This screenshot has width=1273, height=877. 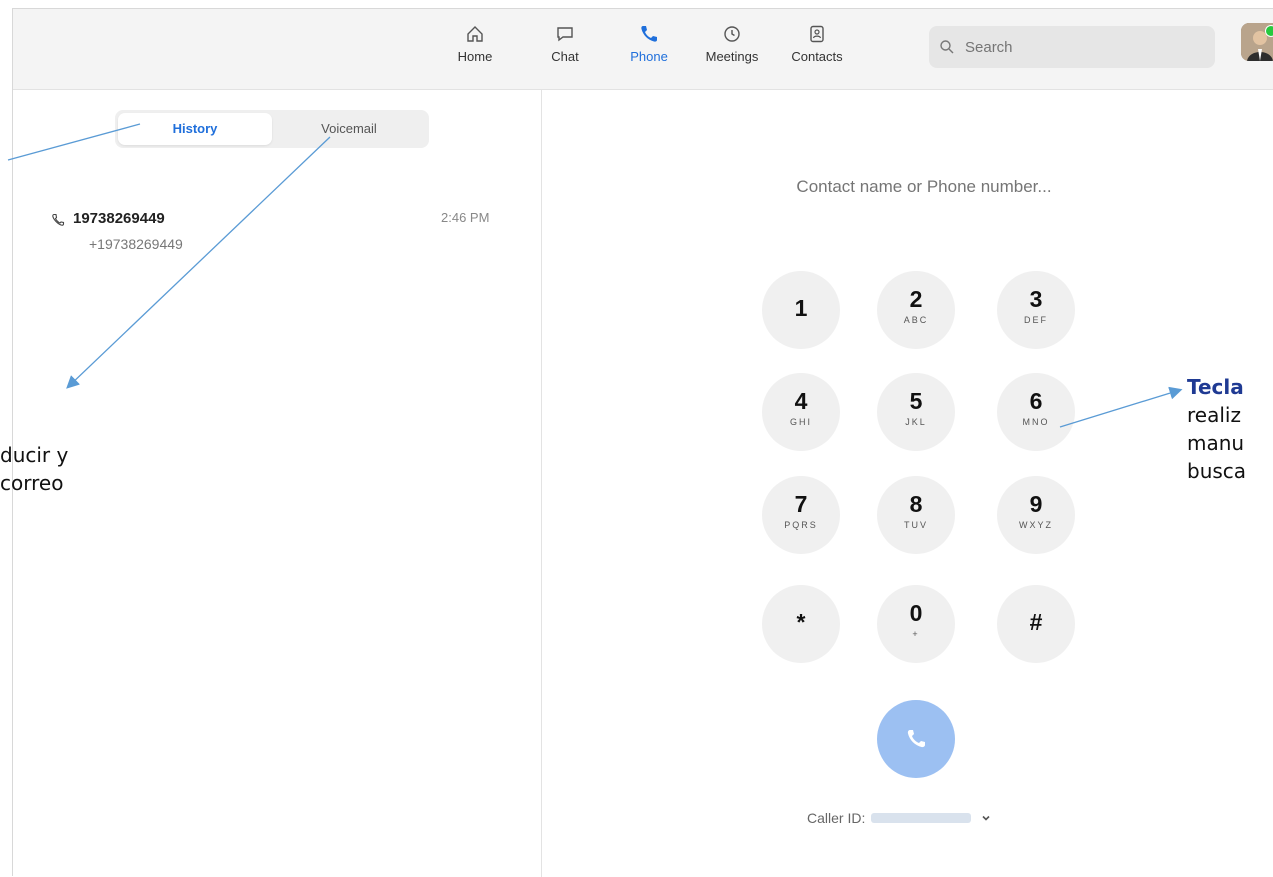 I want to click on annotation-line: busca, so click(x=1217, y=471).